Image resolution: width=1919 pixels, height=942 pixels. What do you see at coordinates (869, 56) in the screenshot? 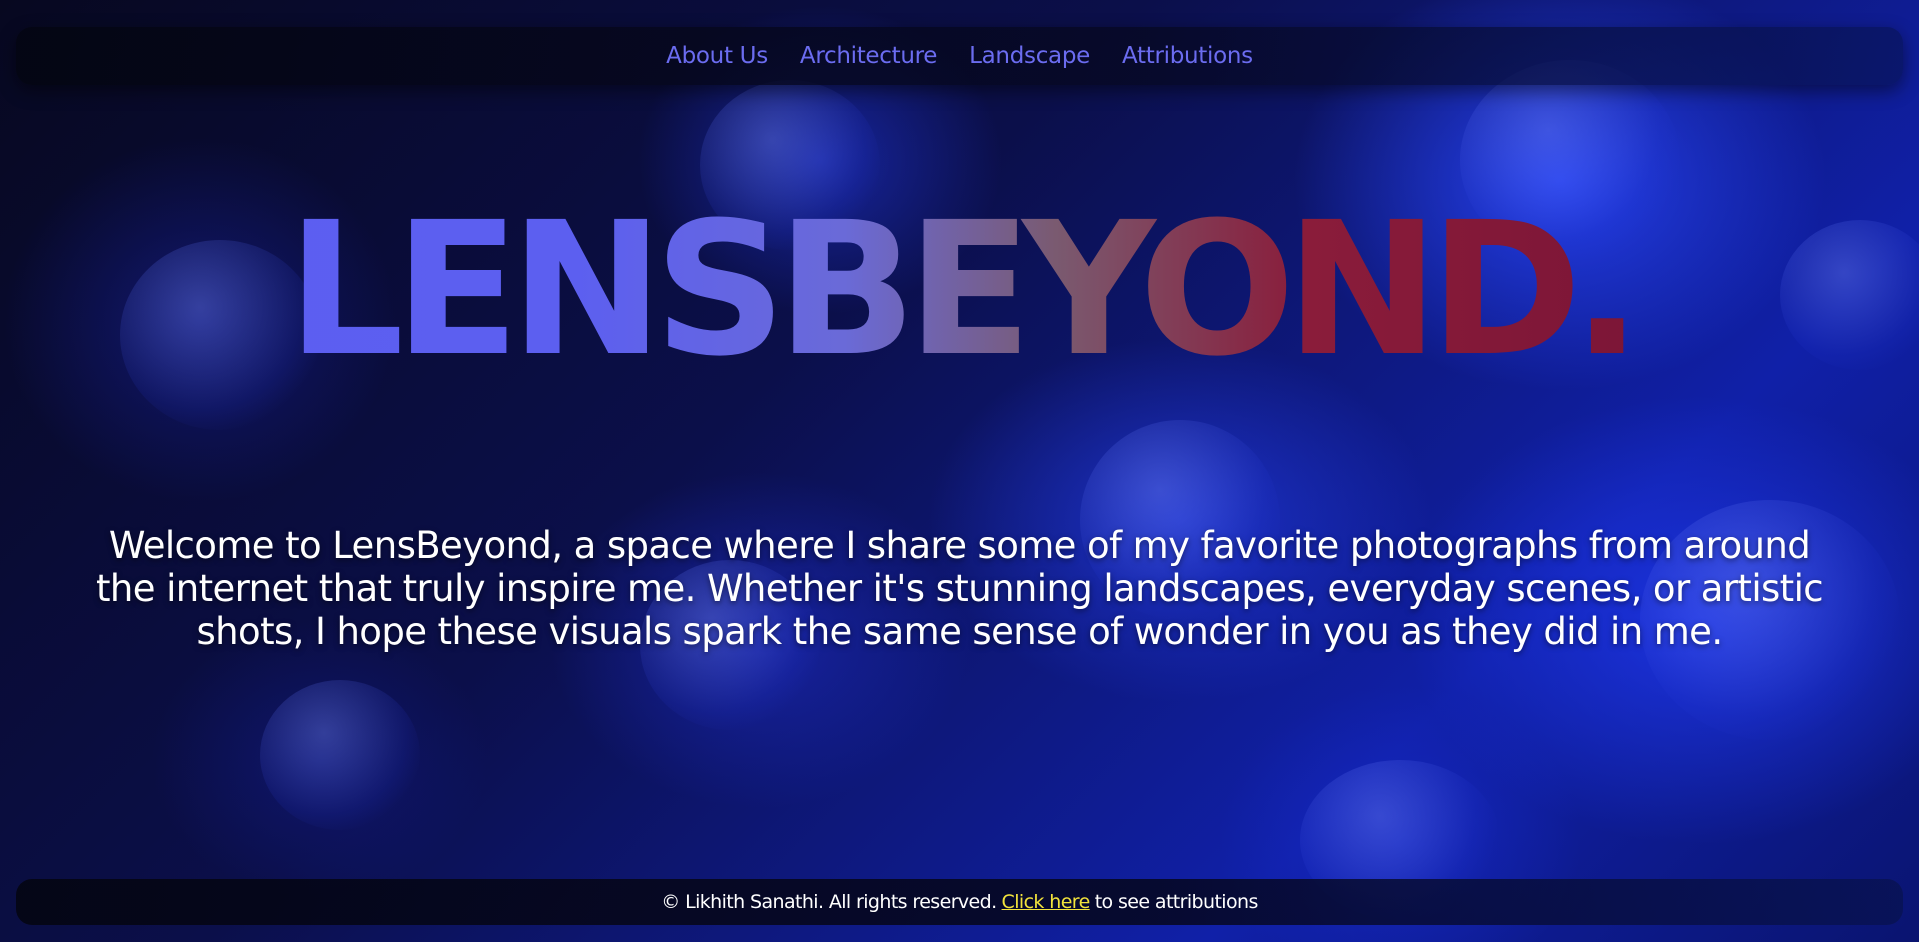
I see `nav-link-architecture: Architecture` at bounding box center [869, 56].